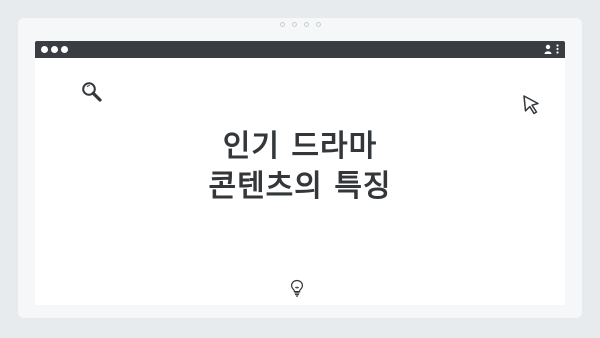 This screenshot has height=338, width=600. What do you see at coordinates (92, 92) in the screenshot?
I see `search-icon` at bounding box center [92, 92].